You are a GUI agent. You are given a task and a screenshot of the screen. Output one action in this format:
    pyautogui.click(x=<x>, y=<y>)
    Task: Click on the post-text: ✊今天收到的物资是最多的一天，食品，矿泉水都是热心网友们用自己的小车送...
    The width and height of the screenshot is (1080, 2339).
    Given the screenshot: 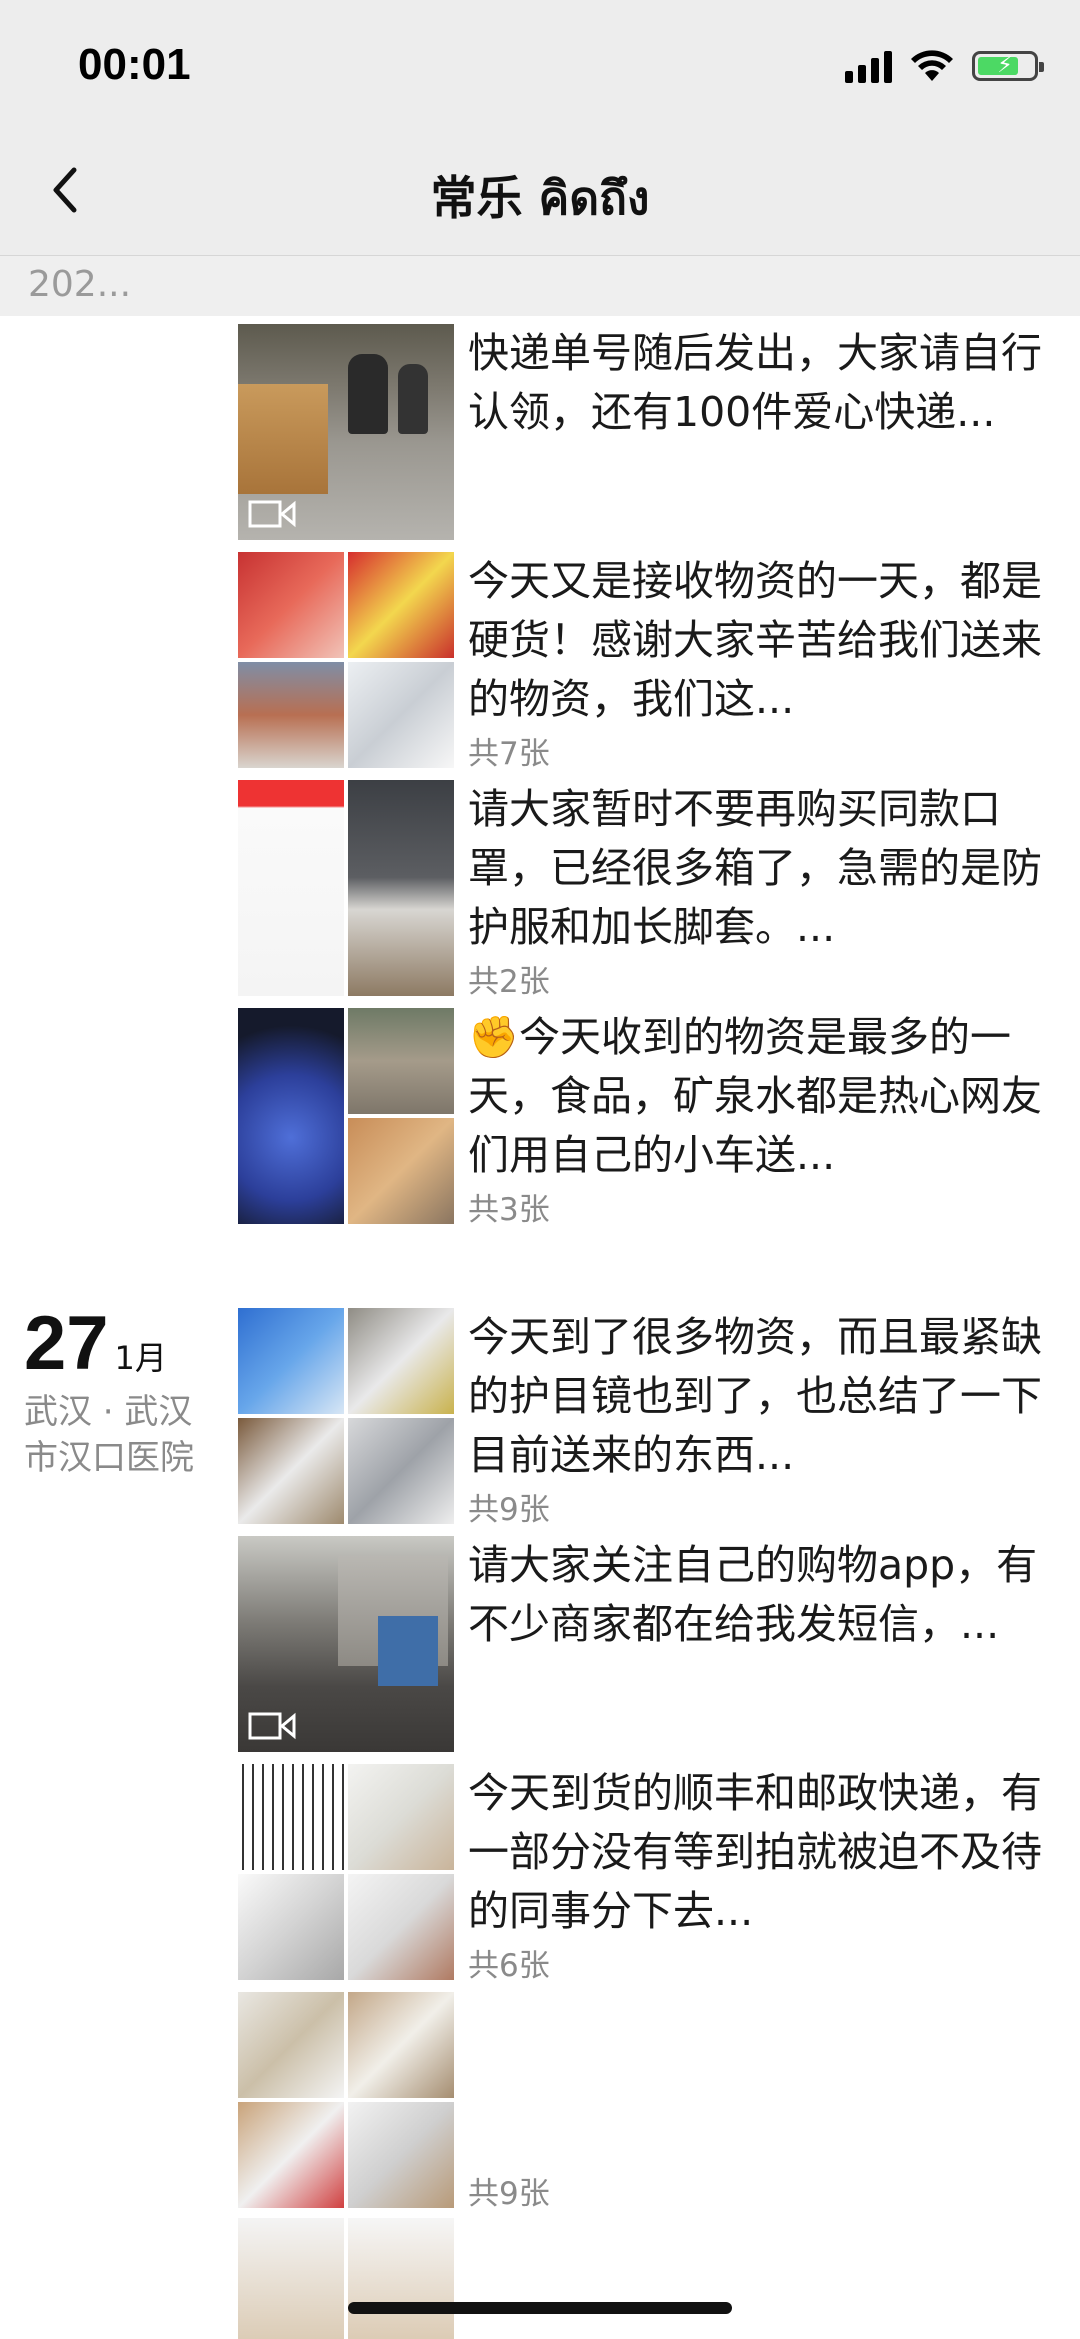 What is the action you would take?
    pyautogui.click(x=755, y=1096)
    